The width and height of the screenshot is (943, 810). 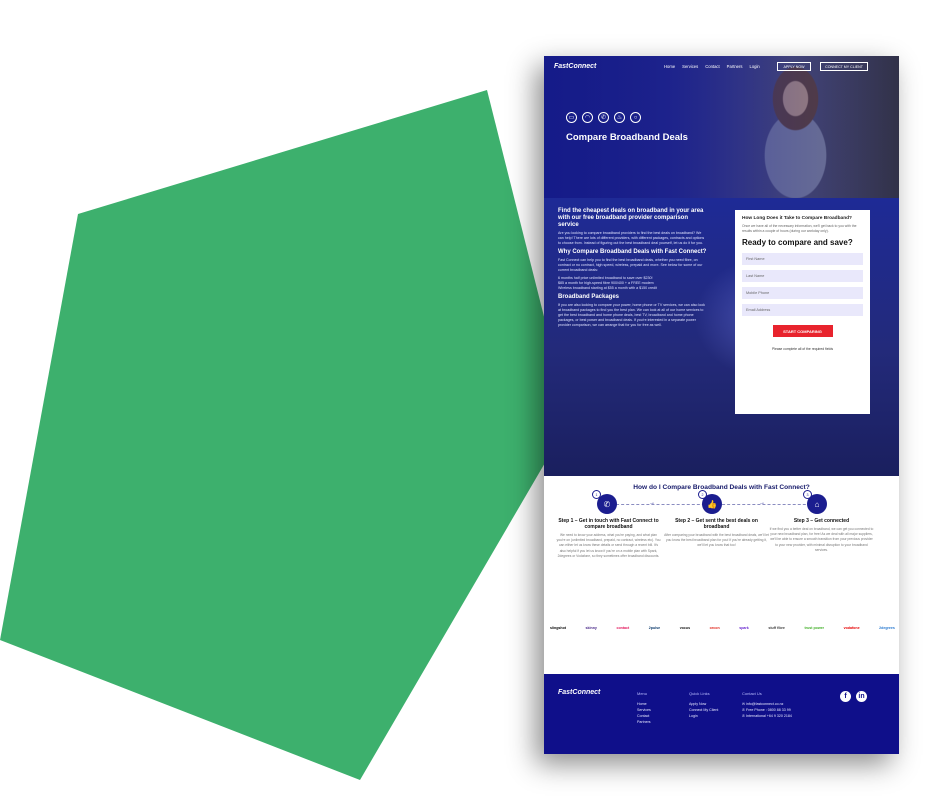 I want to click on connect-client-button: CONNECT MY CLIENT, so click(x=844, y=66).